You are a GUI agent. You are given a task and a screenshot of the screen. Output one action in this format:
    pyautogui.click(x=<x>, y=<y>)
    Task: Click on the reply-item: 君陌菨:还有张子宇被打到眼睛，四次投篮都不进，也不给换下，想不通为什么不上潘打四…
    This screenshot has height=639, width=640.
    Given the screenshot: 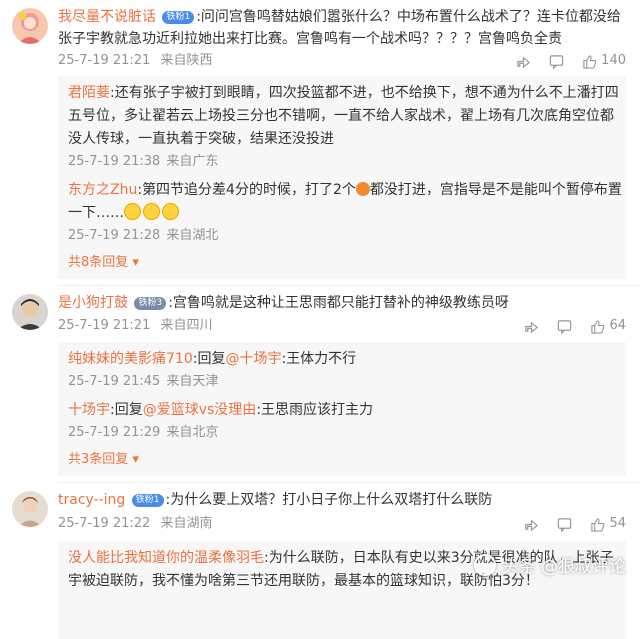 What is the action you would take?
    pyautogui.click(x=343, y=127)
    